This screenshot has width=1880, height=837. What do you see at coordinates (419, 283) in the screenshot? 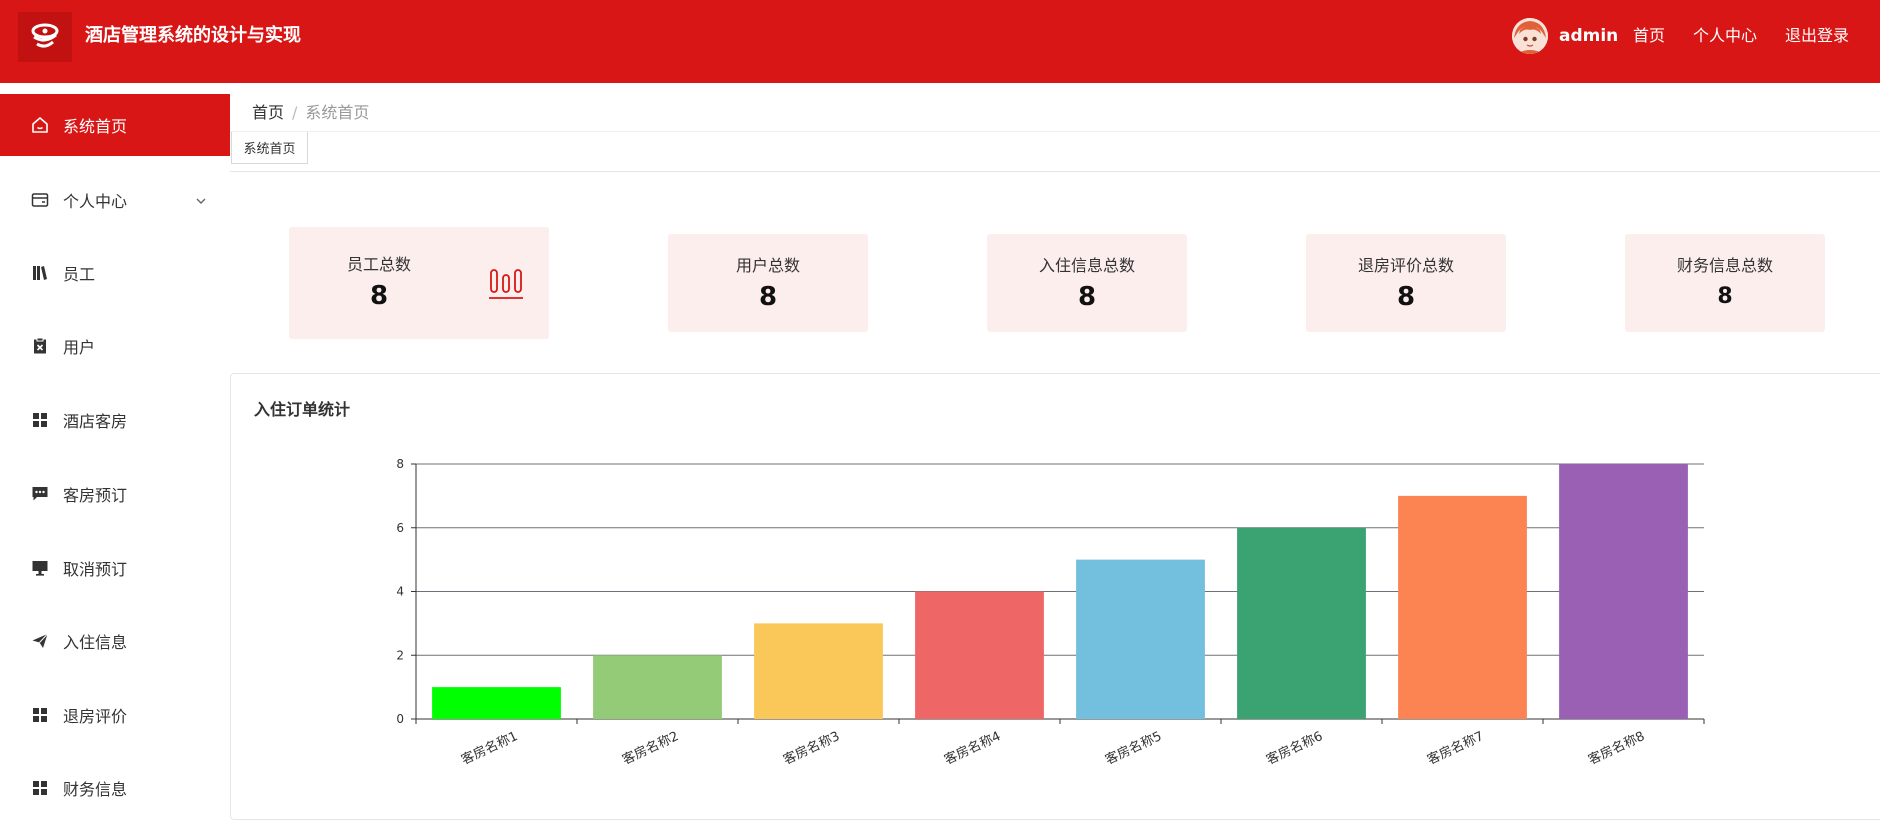
I see `stat-card-staff: 员工总数 8` at bounding box center [419, 283].